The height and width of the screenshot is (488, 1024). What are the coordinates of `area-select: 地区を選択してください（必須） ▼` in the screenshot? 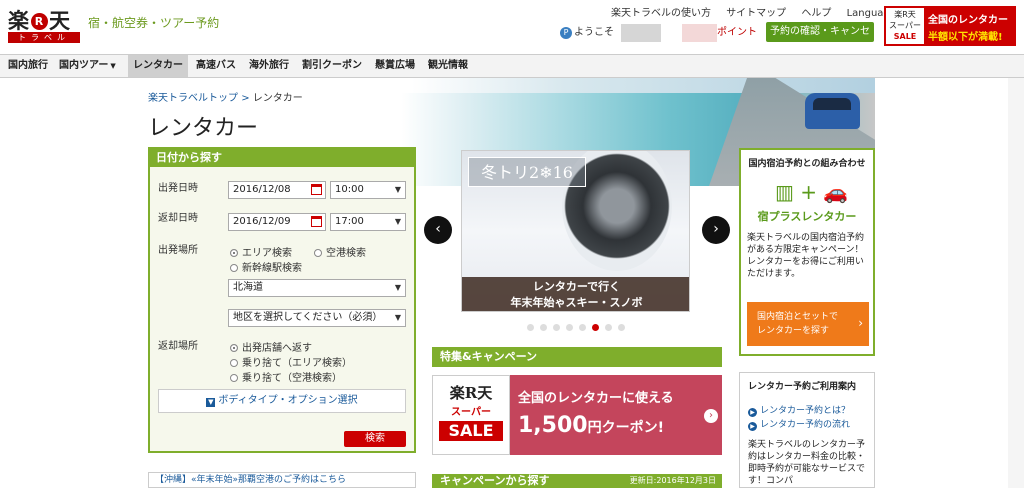 It's located at (317, 318).